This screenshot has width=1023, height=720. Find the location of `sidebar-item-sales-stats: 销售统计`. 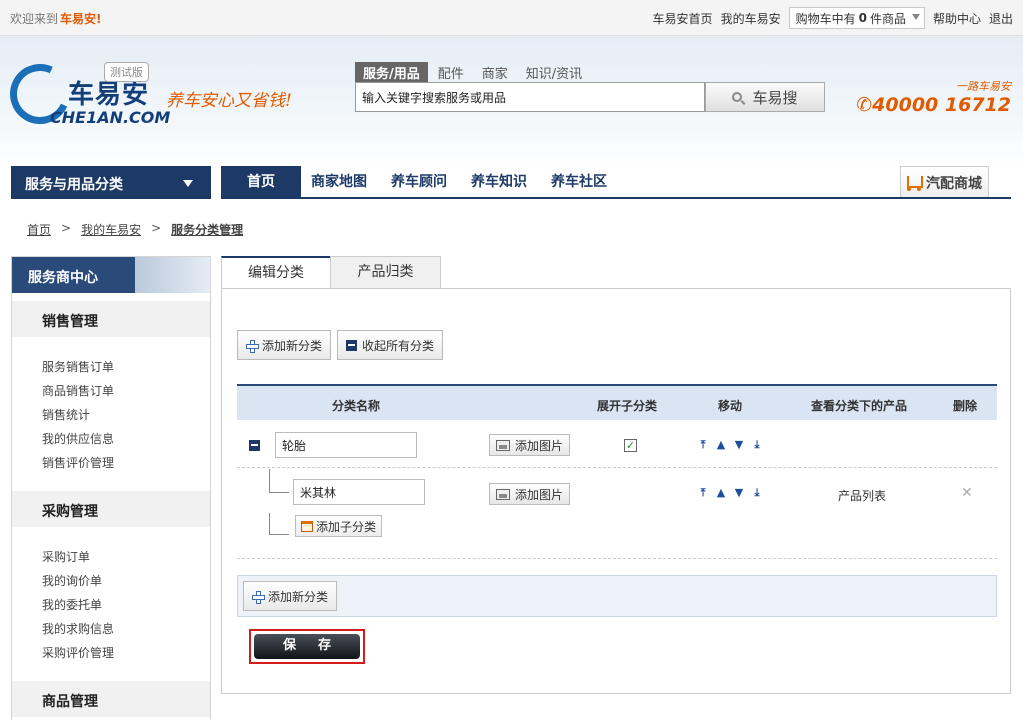

sidebar-item-sales-stats: 销售统计 is located at coordinates (126, 415).